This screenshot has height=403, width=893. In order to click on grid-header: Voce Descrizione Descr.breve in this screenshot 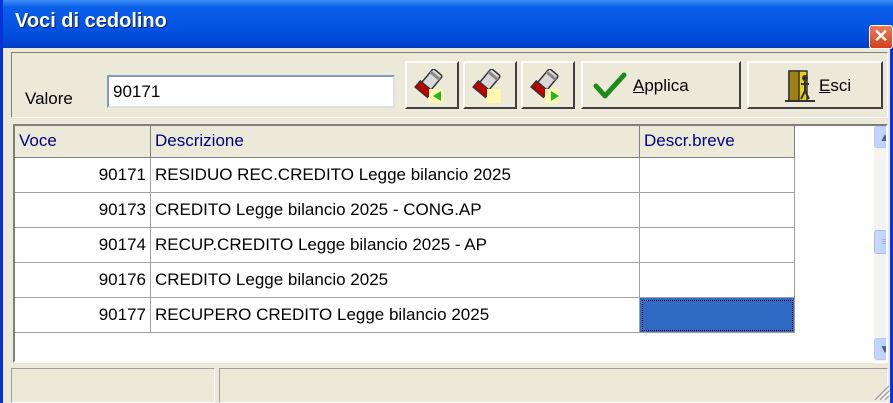, I will do `click(410, 142)`.